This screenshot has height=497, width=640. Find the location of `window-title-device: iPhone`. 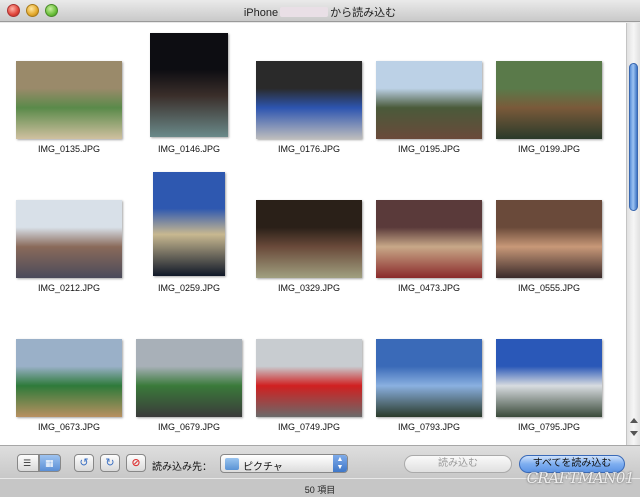

window-title-device: iPhone is located at coordinates (261, 13).